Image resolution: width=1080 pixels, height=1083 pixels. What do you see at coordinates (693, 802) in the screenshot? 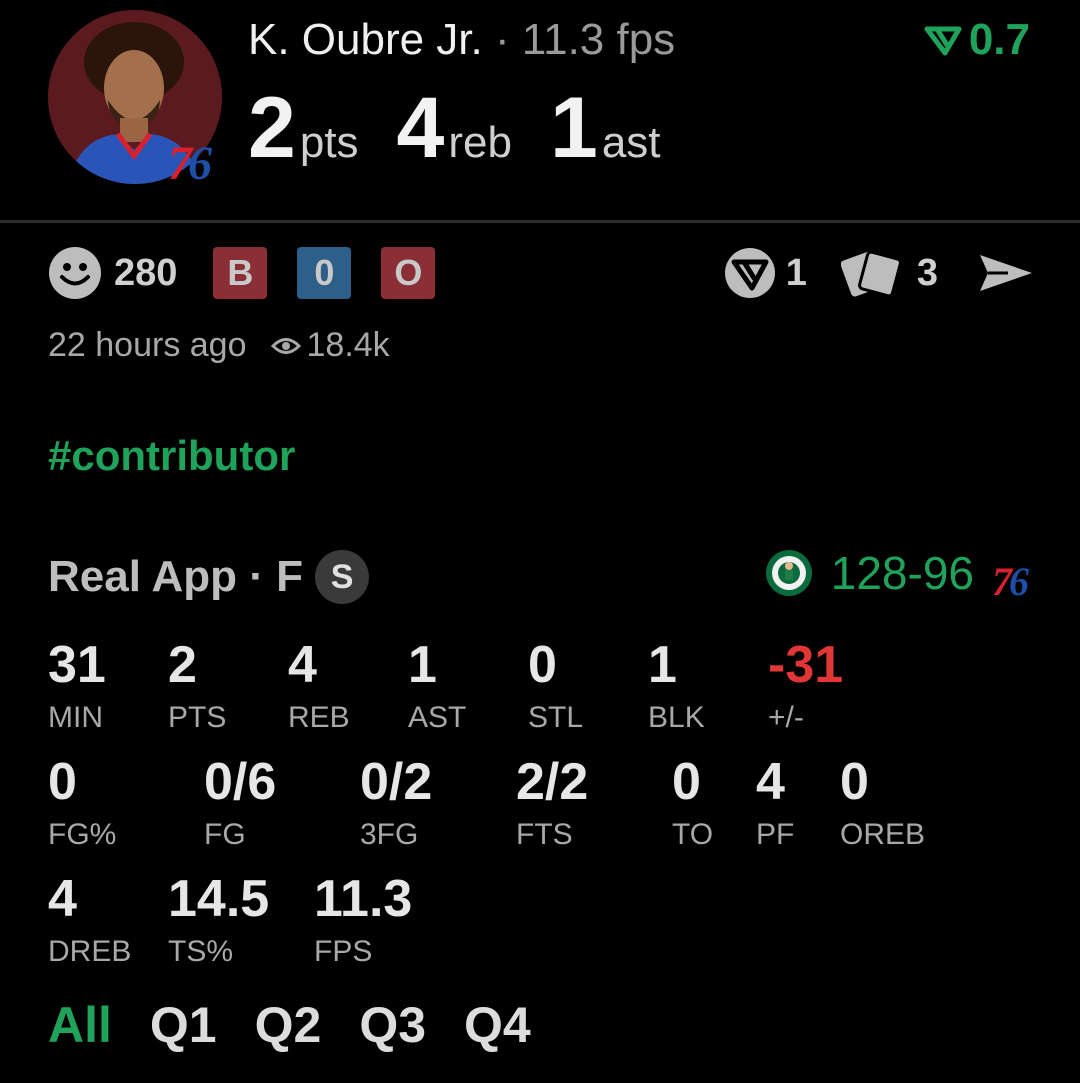
I see `stat-to: 0 TO` at bounding box center [693, 802].